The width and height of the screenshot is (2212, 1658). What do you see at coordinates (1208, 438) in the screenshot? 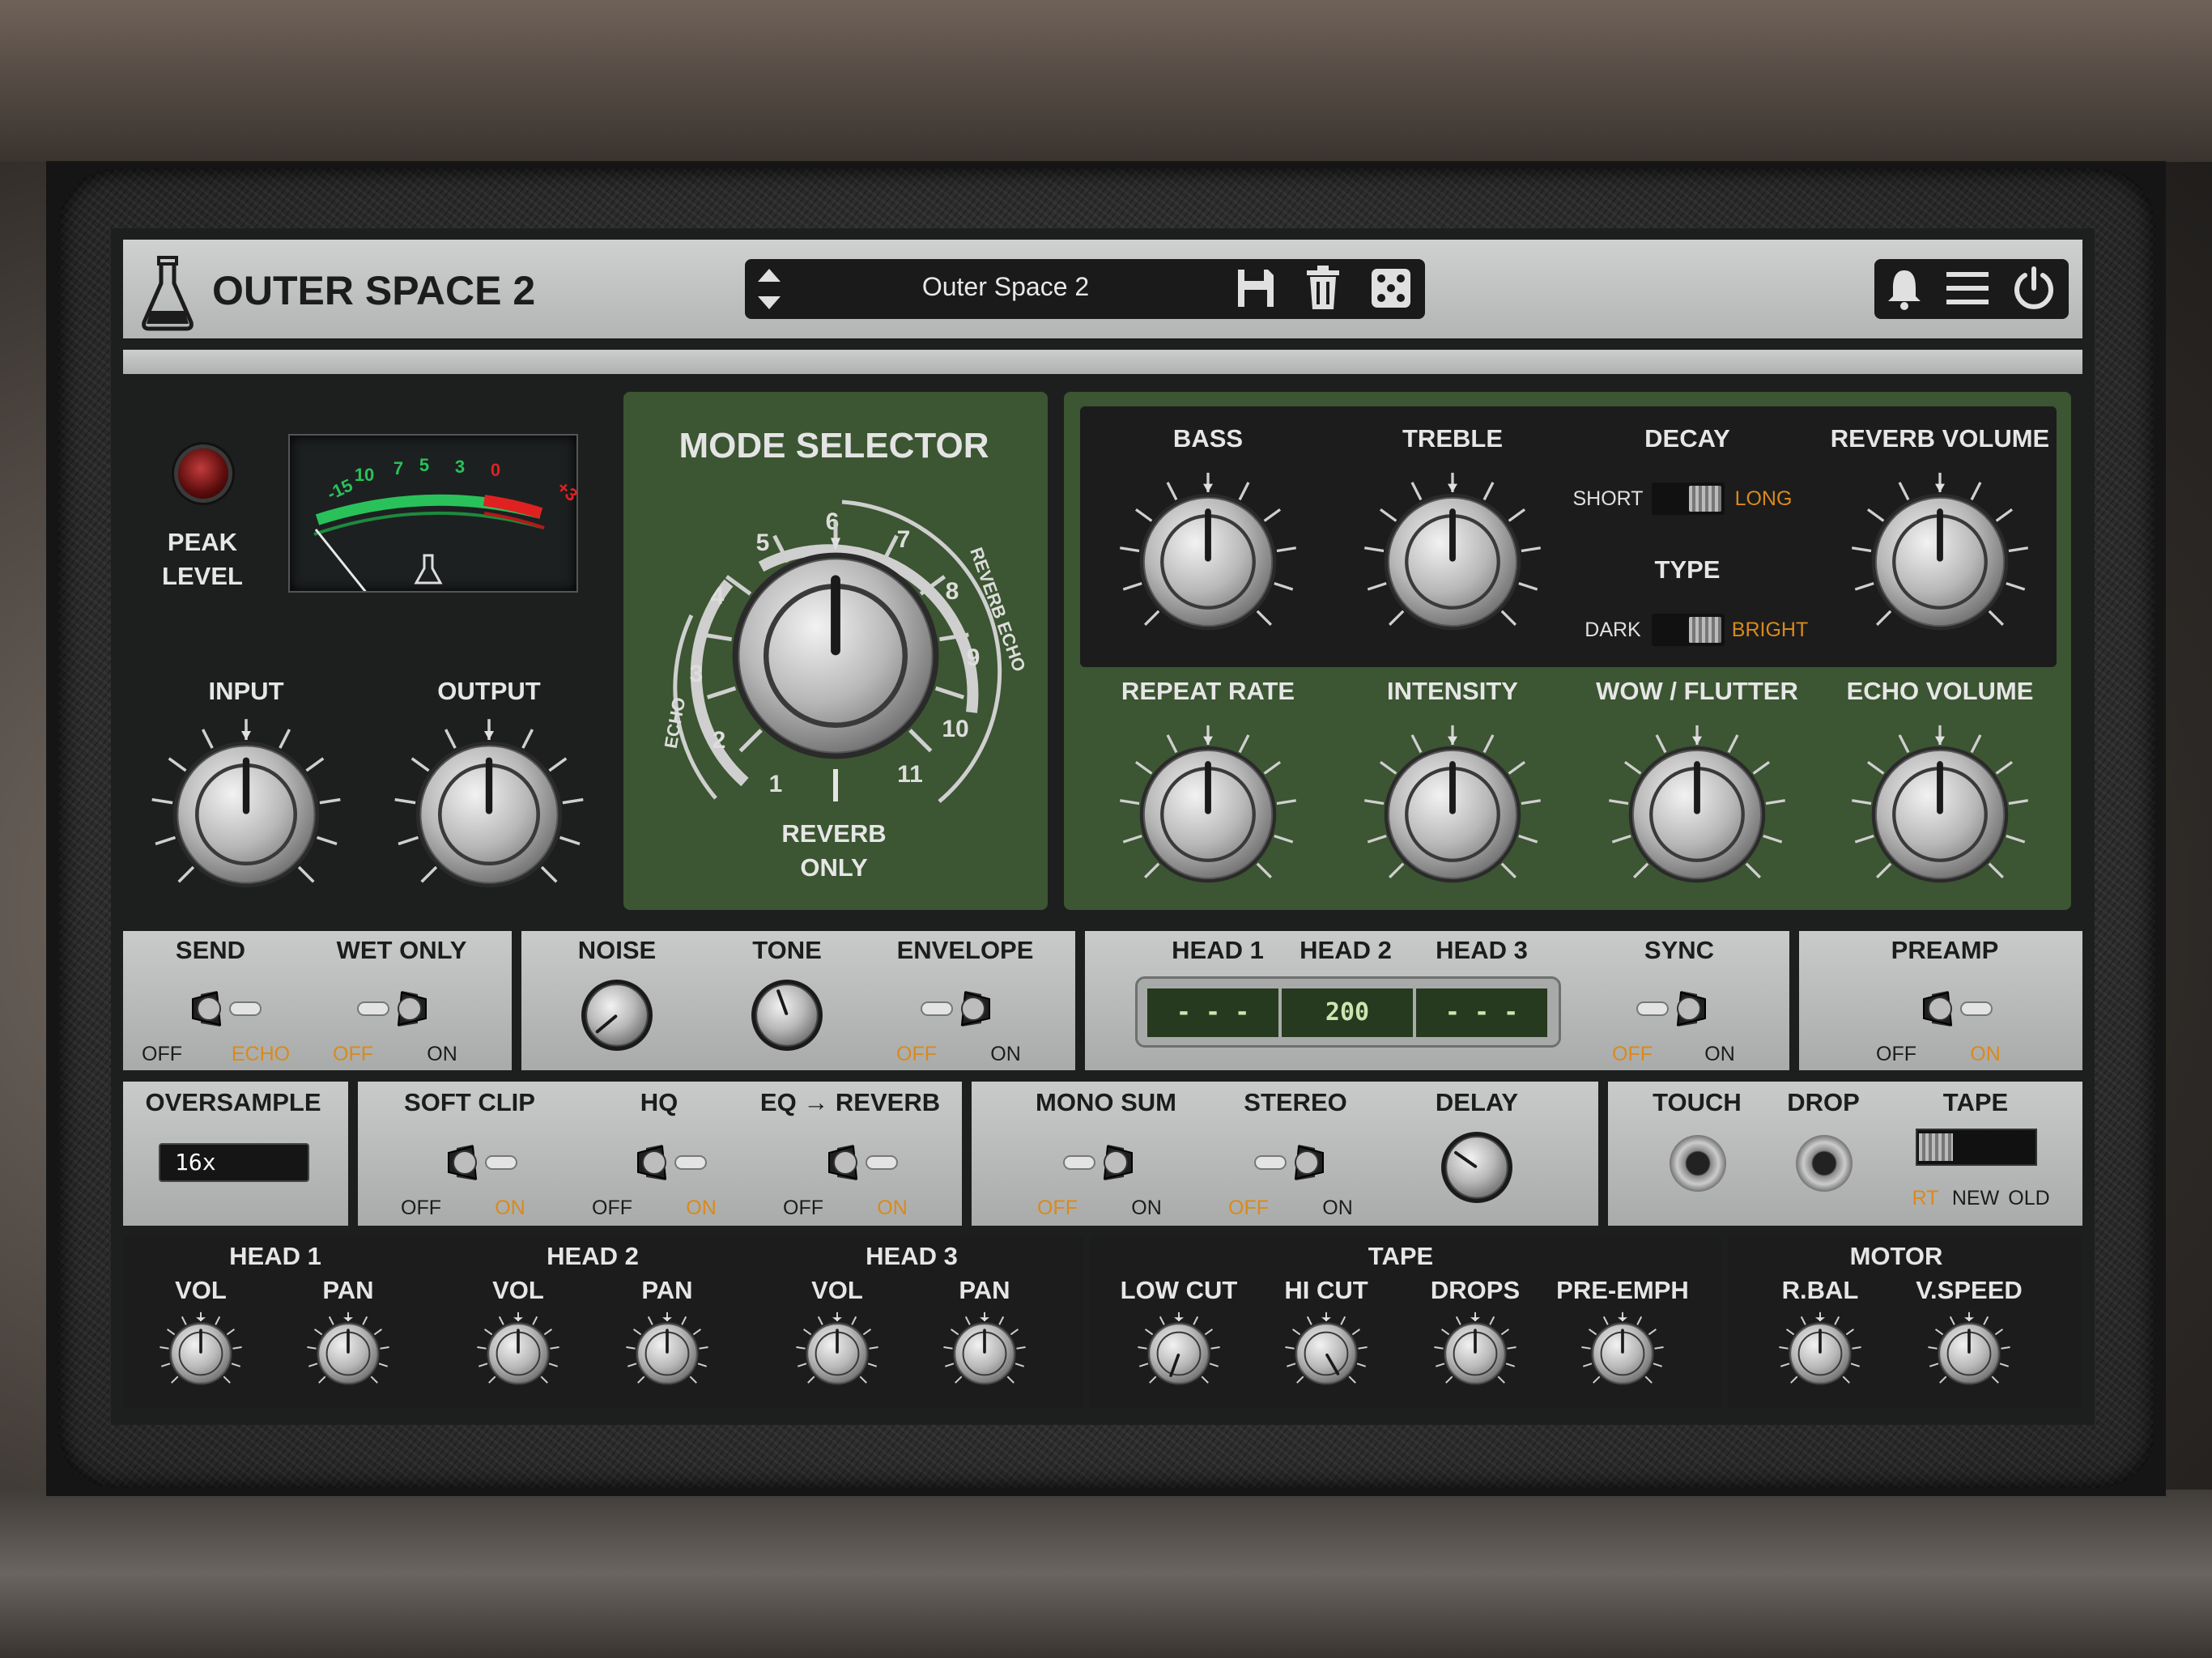
I see `bass-label: BASS` at bounding box center [1208, 438].